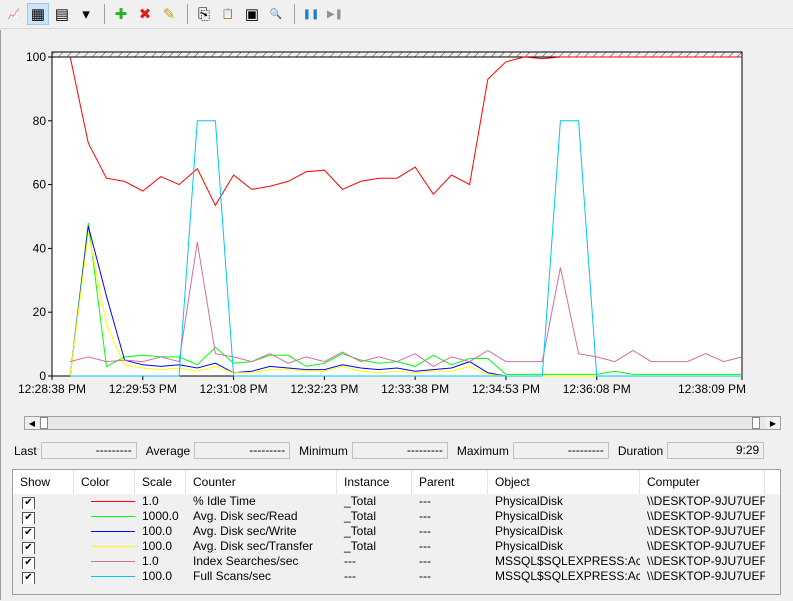 This screenshot has width=793, height=601. What do you see at coordinates (160, 516) in the screenshot?
I see `scale-cell: 1000.0` at bounding box center [160, 516].